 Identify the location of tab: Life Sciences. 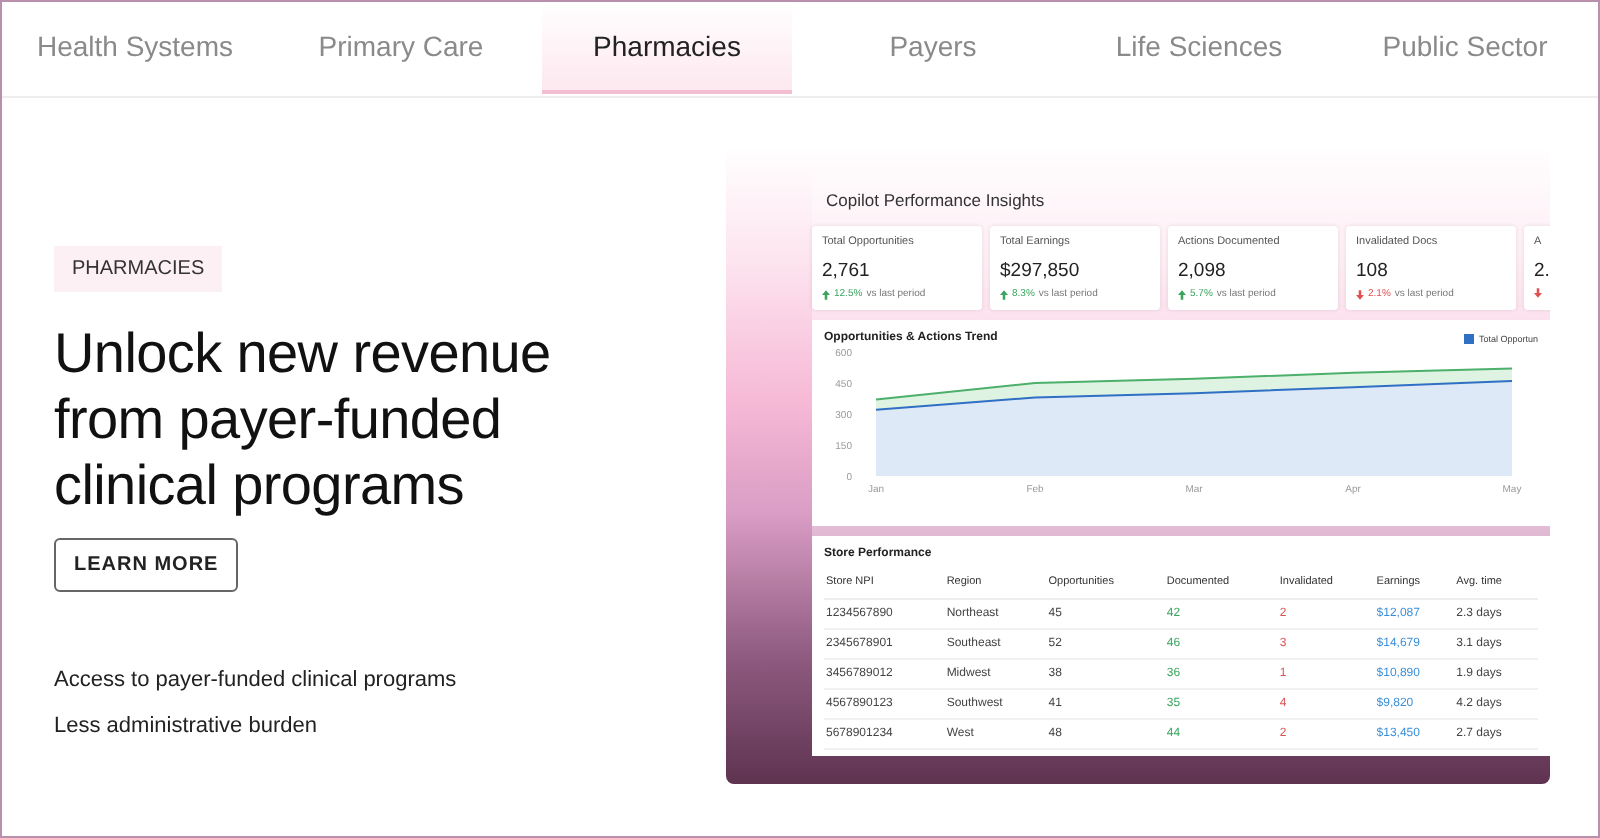
(1199, 48).